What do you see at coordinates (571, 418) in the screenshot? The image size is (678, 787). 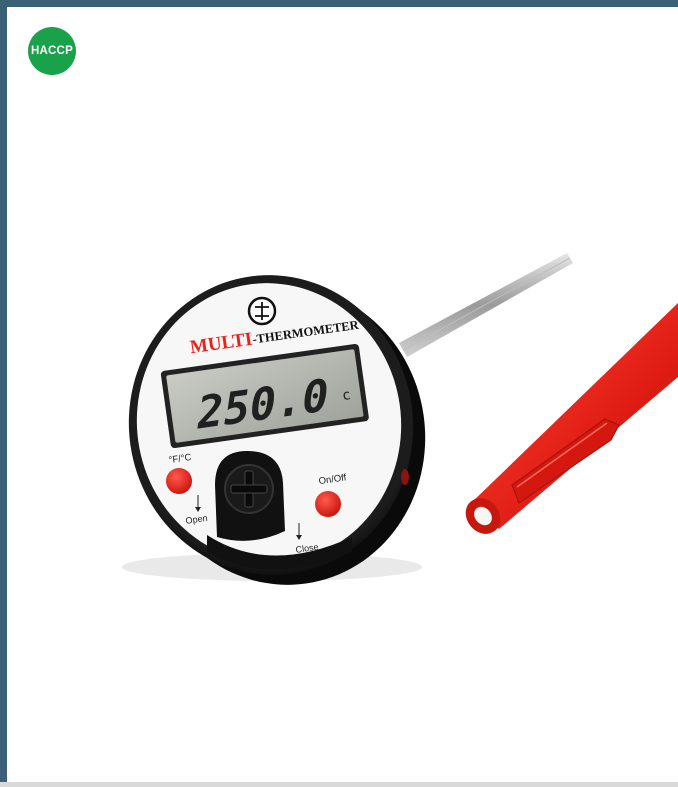 I see `red-sheath` at bounding box center [571, 418].